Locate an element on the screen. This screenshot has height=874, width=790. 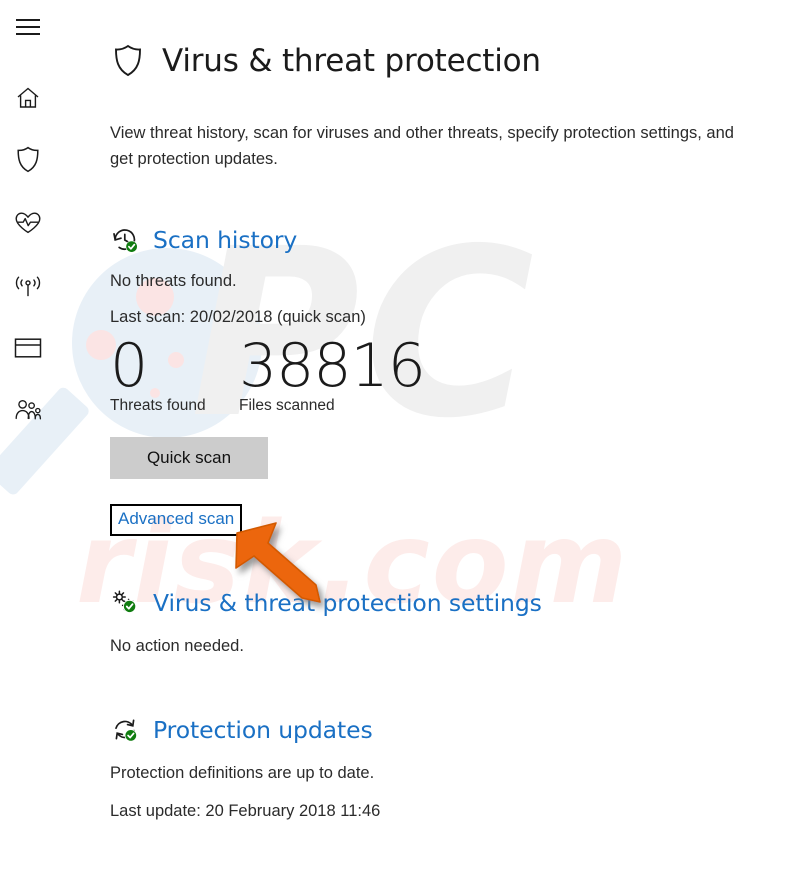
stat-files-scanned: 38816 Files scanned is located at coordinates (369, 374).